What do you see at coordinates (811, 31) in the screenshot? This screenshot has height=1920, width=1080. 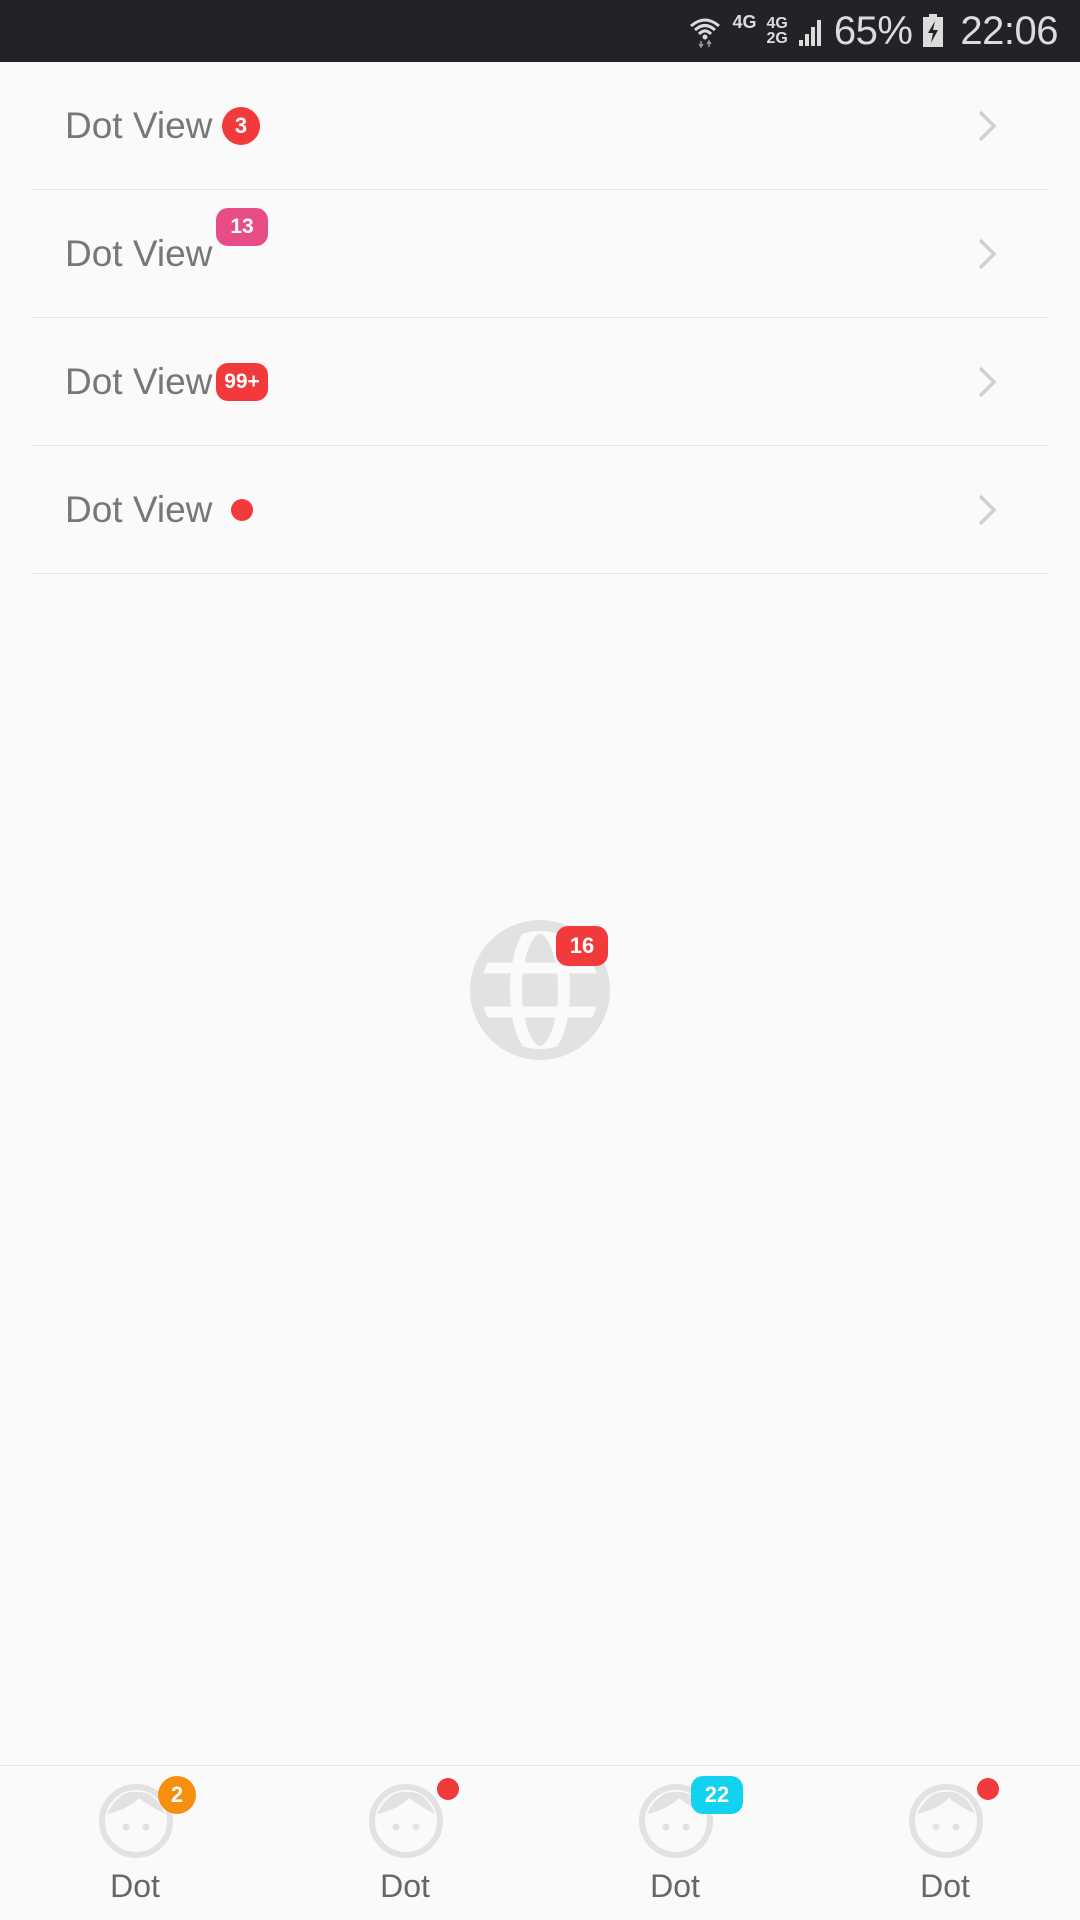 I see `signal-icon` at bounding box center [811, 31].